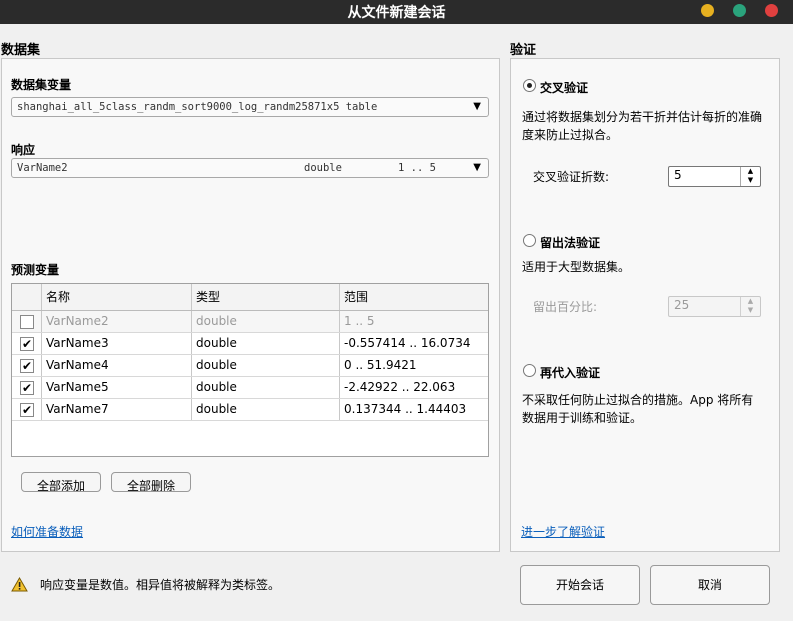 This screenshot has width=793, height=621. What do you see at coordinates (117, 321) in the screenshot?
I see `predictor-name: VarName2` at bounding box center [117, 321].